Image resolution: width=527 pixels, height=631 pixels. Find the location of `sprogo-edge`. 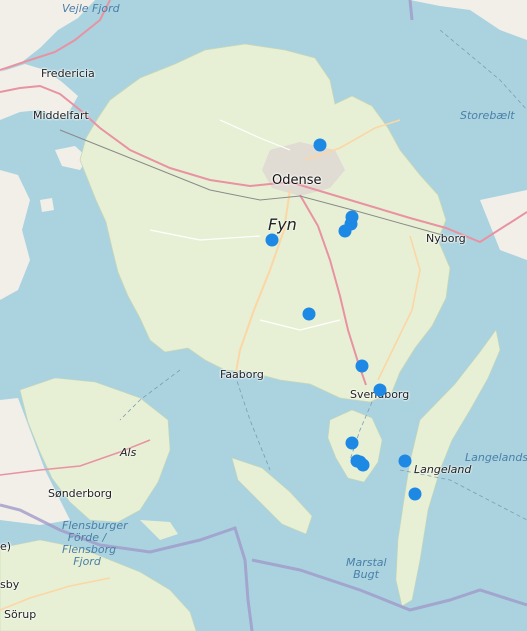

sprogo-edge is located at coordinates (503, 225).